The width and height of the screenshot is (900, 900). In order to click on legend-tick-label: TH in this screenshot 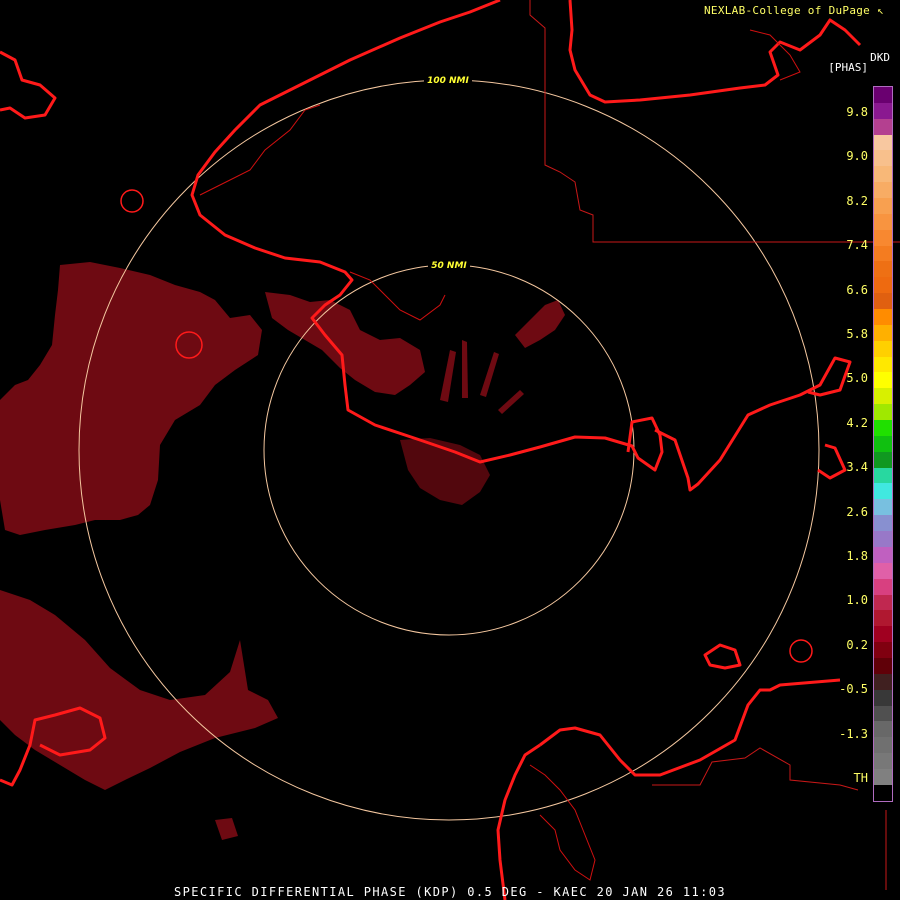, I will do `click(860, 778)`.